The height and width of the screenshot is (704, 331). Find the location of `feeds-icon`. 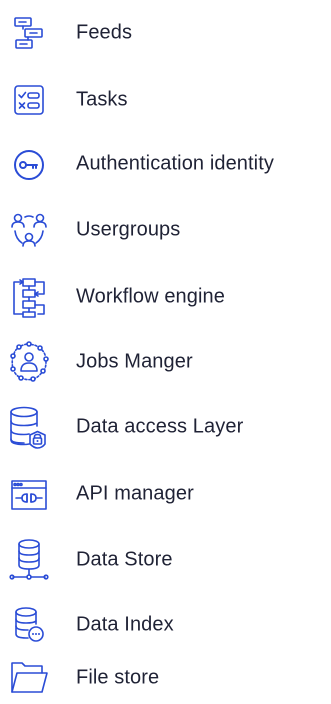

feeds-icon is located at coordinates (29, 33).